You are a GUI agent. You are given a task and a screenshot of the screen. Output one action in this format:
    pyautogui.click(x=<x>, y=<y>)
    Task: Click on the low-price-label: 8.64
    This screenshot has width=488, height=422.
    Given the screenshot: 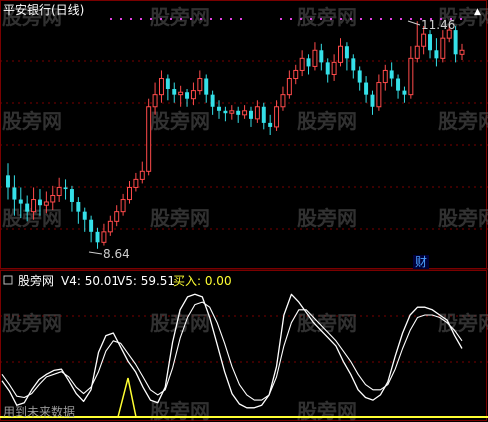 What is the action you would take?
    pyautogui.click(x=116, y=254)
    